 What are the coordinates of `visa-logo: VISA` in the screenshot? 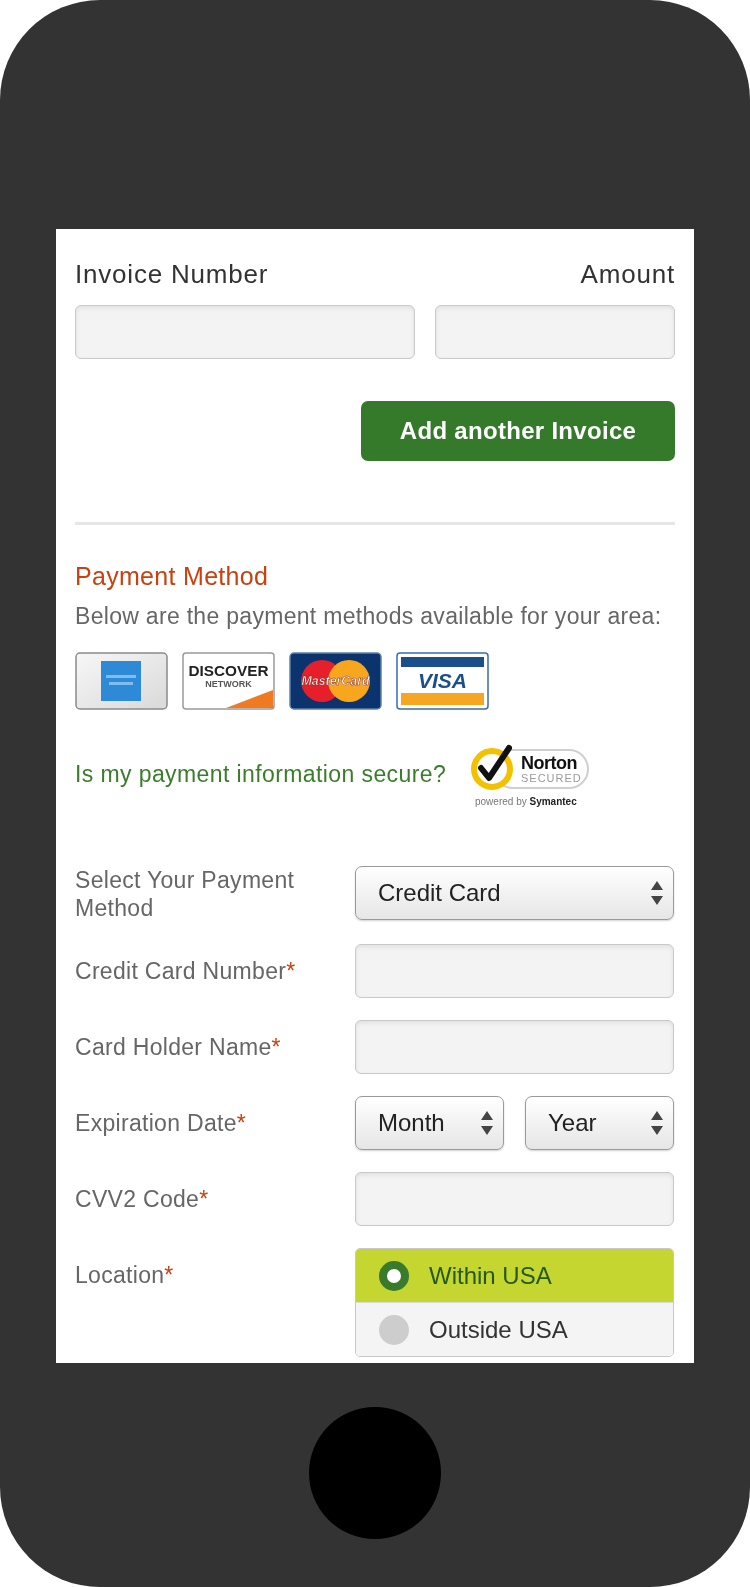 It's located at (442, 681).